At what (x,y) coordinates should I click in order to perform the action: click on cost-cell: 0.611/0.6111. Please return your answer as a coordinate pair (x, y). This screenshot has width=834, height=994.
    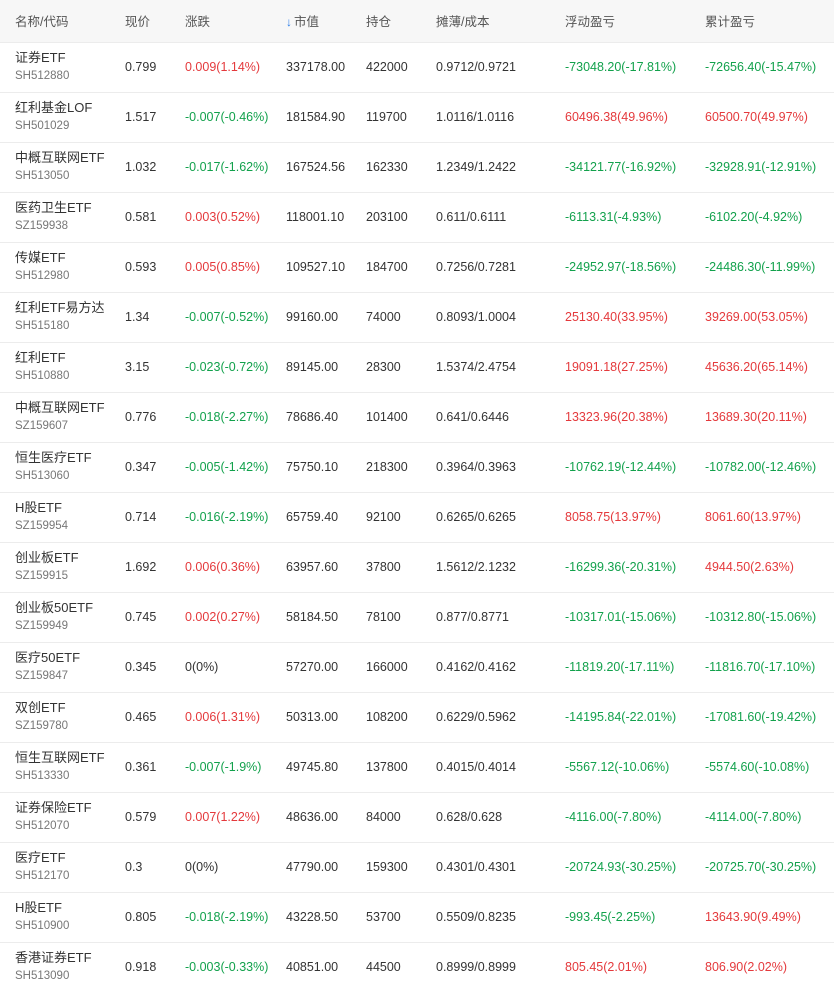
    Looking at the image, I should click on (471, 217).